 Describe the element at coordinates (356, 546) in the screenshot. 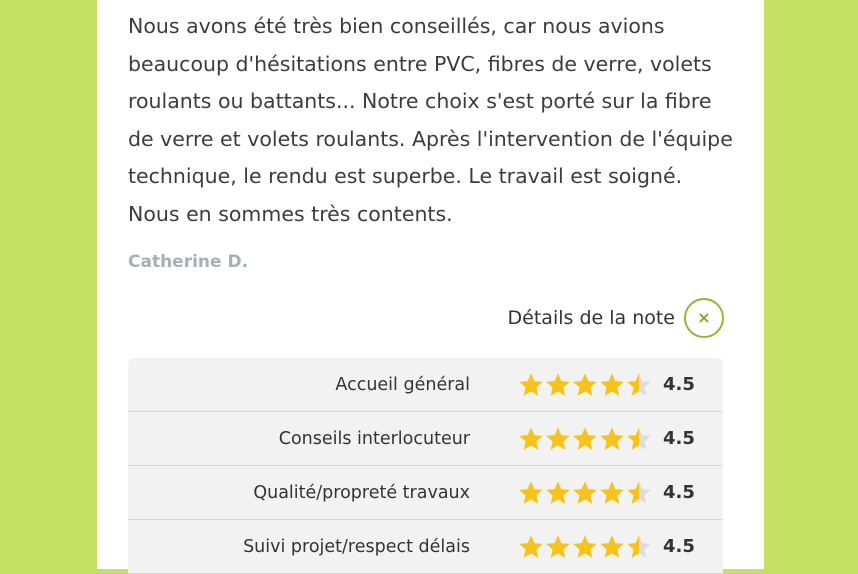

I see `rating-label: Suivi projet/respect délais` at that location.